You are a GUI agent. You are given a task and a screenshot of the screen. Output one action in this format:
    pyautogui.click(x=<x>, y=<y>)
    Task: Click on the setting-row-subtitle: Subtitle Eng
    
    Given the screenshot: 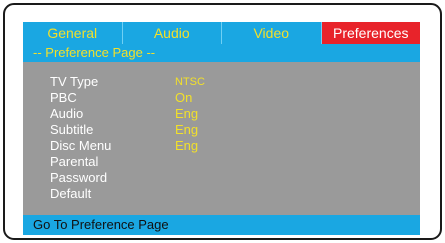 What is the action you would take?
    pyautogui.click(x=175, y=130)
    